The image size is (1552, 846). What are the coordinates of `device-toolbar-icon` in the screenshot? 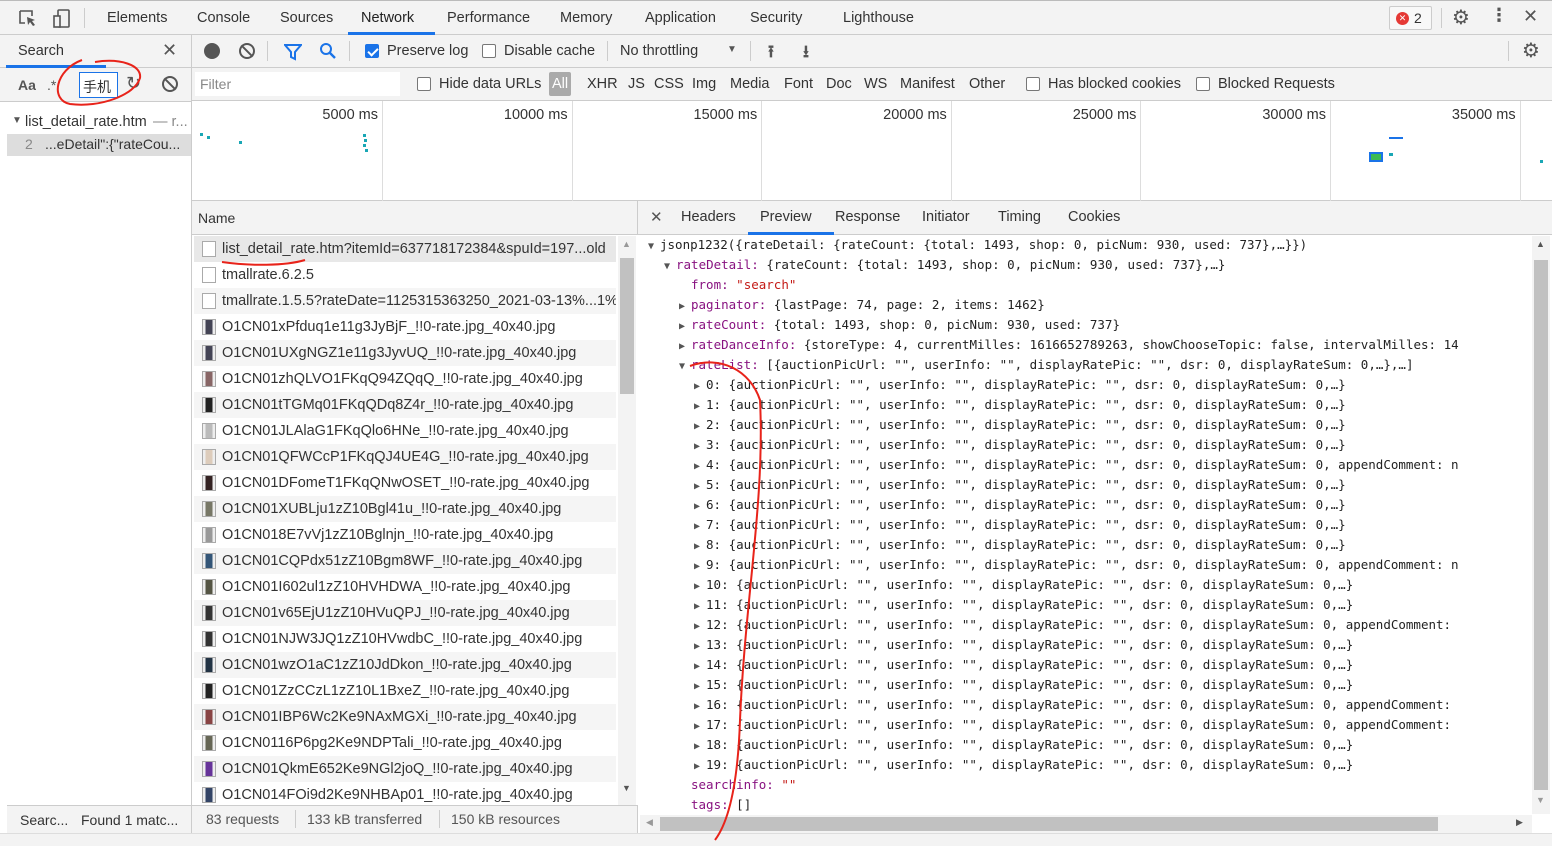 It's located at (62, 19).